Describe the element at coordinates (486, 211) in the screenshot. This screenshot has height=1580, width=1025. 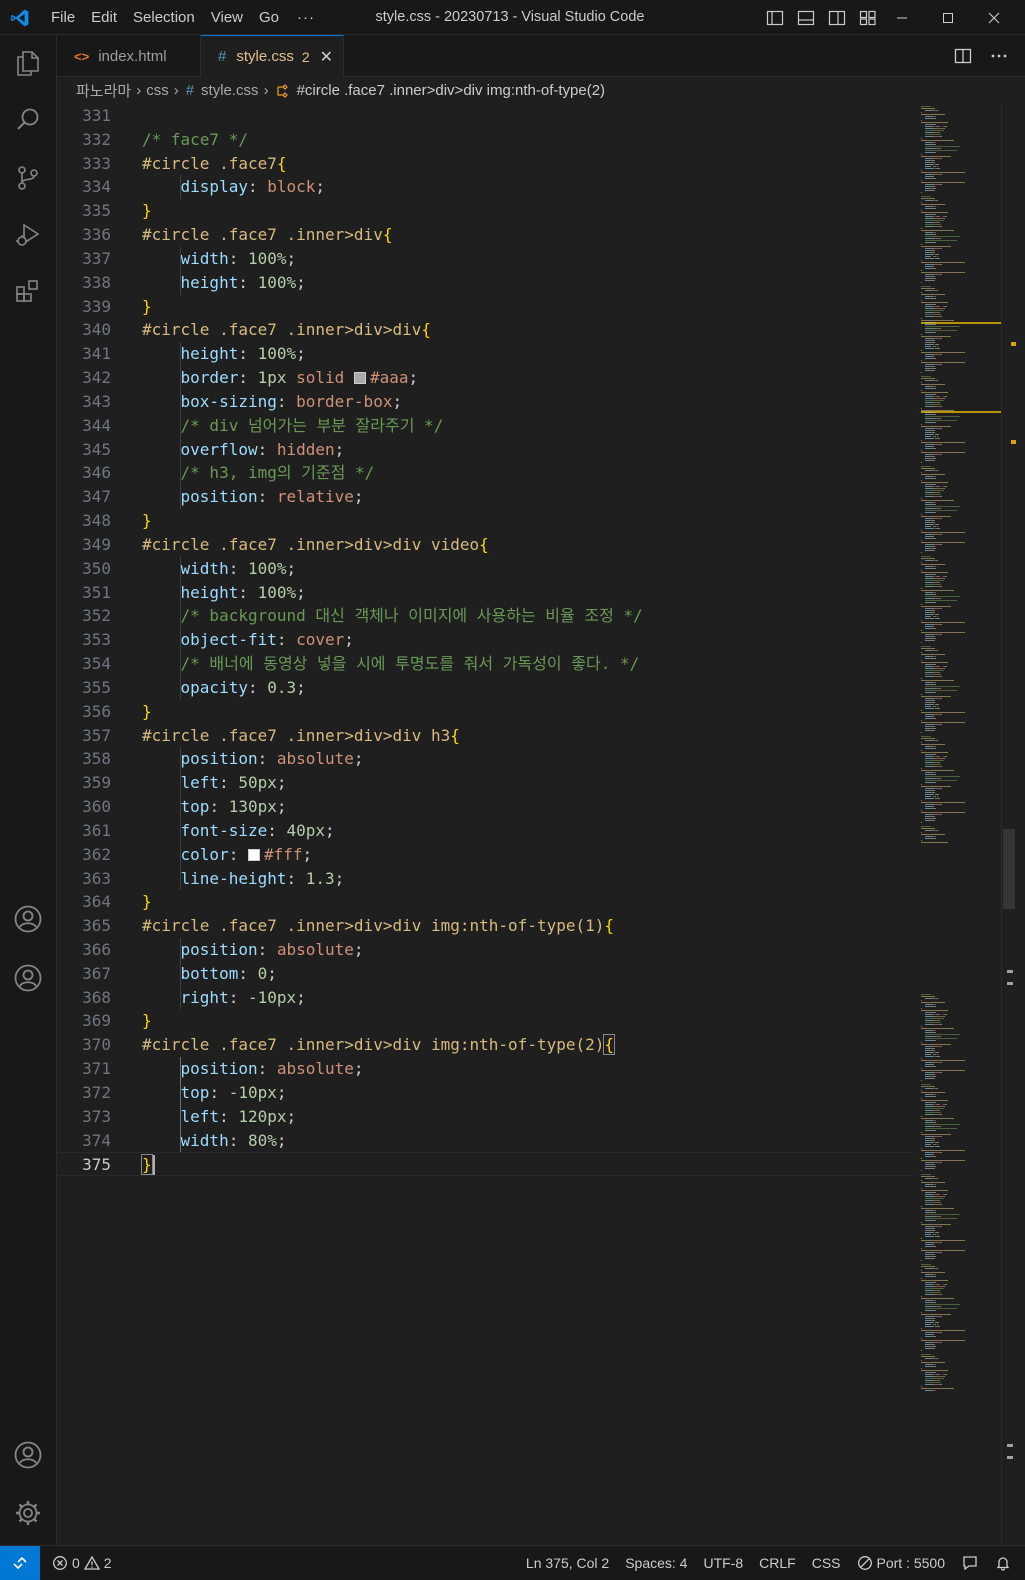
I see `code-line: 335}` at that location.